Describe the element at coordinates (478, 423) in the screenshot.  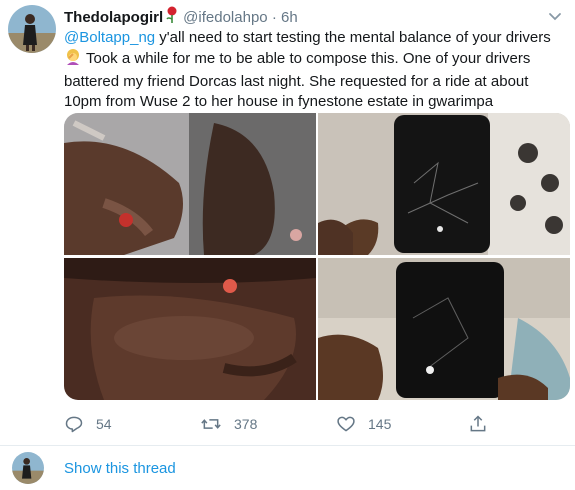
I see `share-icon` at that location.